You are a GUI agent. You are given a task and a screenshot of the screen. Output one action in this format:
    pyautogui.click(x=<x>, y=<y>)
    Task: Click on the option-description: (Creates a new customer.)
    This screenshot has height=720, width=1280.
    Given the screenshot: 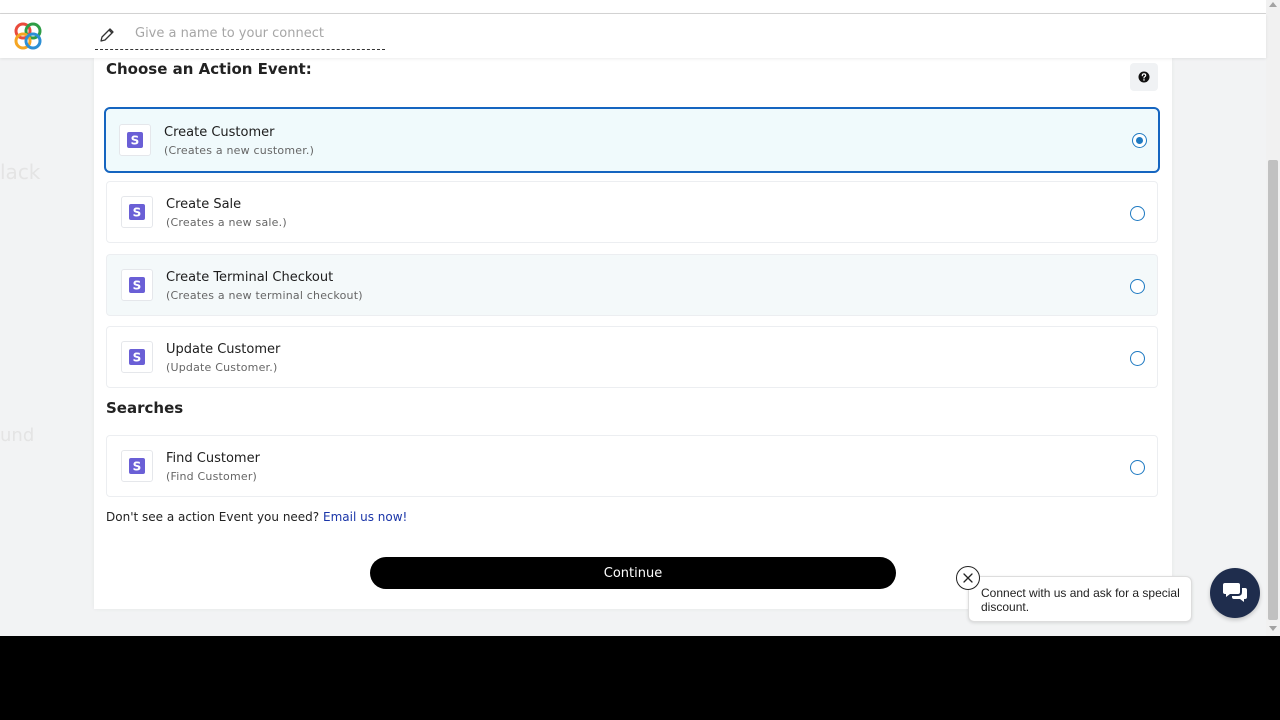 What is the action you would take?
    pyautogui.click(x=239, y=150)
    